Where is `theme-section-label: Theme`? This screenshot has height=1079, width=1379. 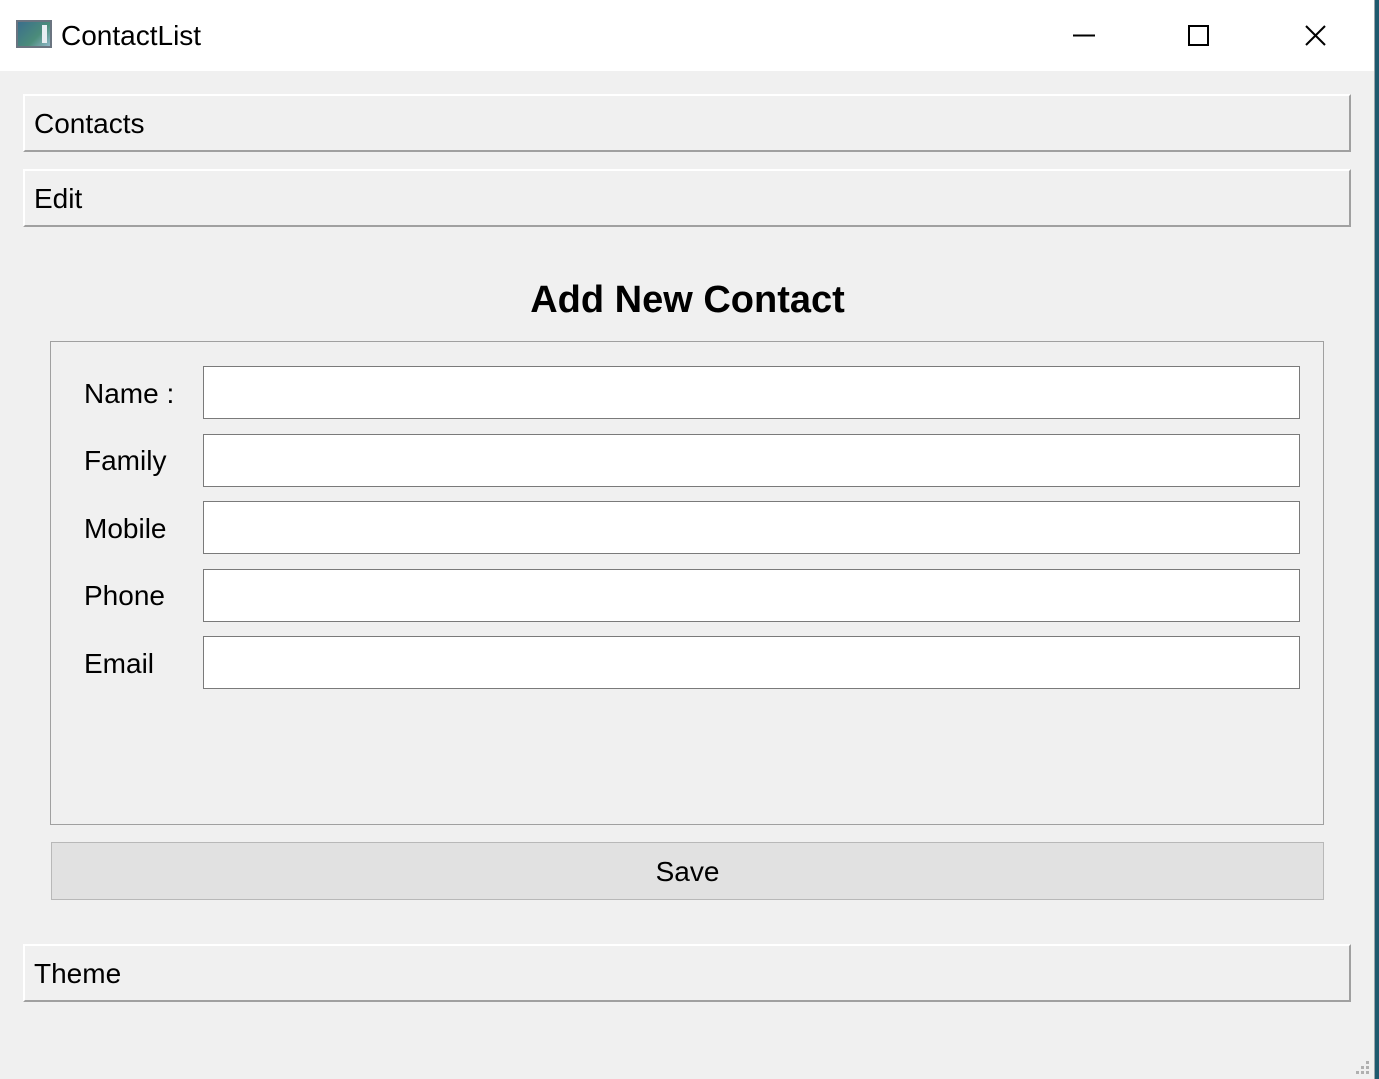
theme-section-label: Theme is located at coordinates (78, 973).